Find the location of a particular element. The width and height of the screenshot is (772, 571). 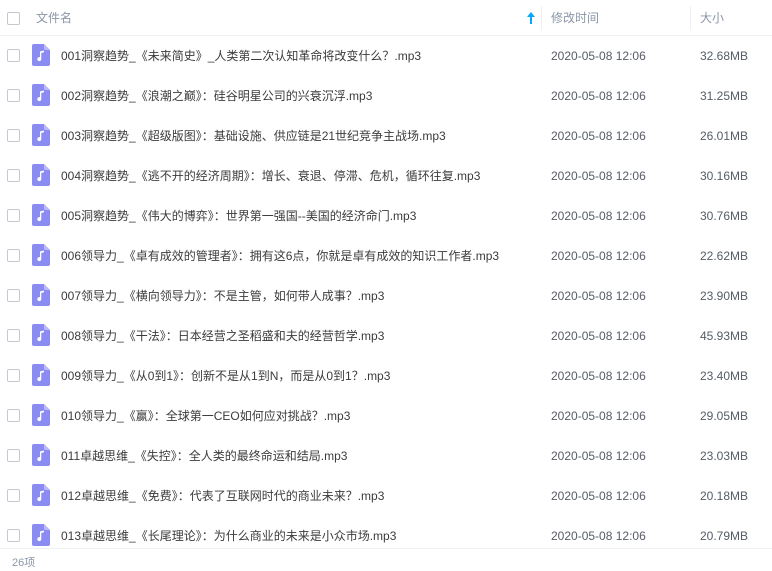

file-name: 007领导力_《横向领导力》：不是主管，如何带人成事？.mp3 is located at coordinates (298, 296).